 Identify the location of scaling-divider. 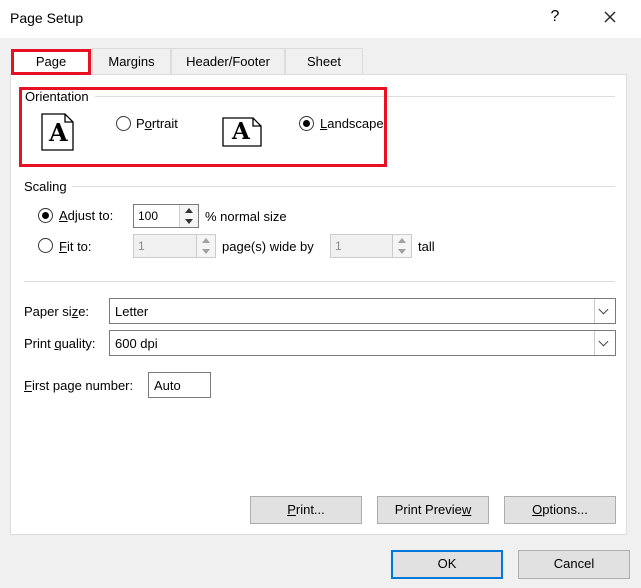
(343, 186).